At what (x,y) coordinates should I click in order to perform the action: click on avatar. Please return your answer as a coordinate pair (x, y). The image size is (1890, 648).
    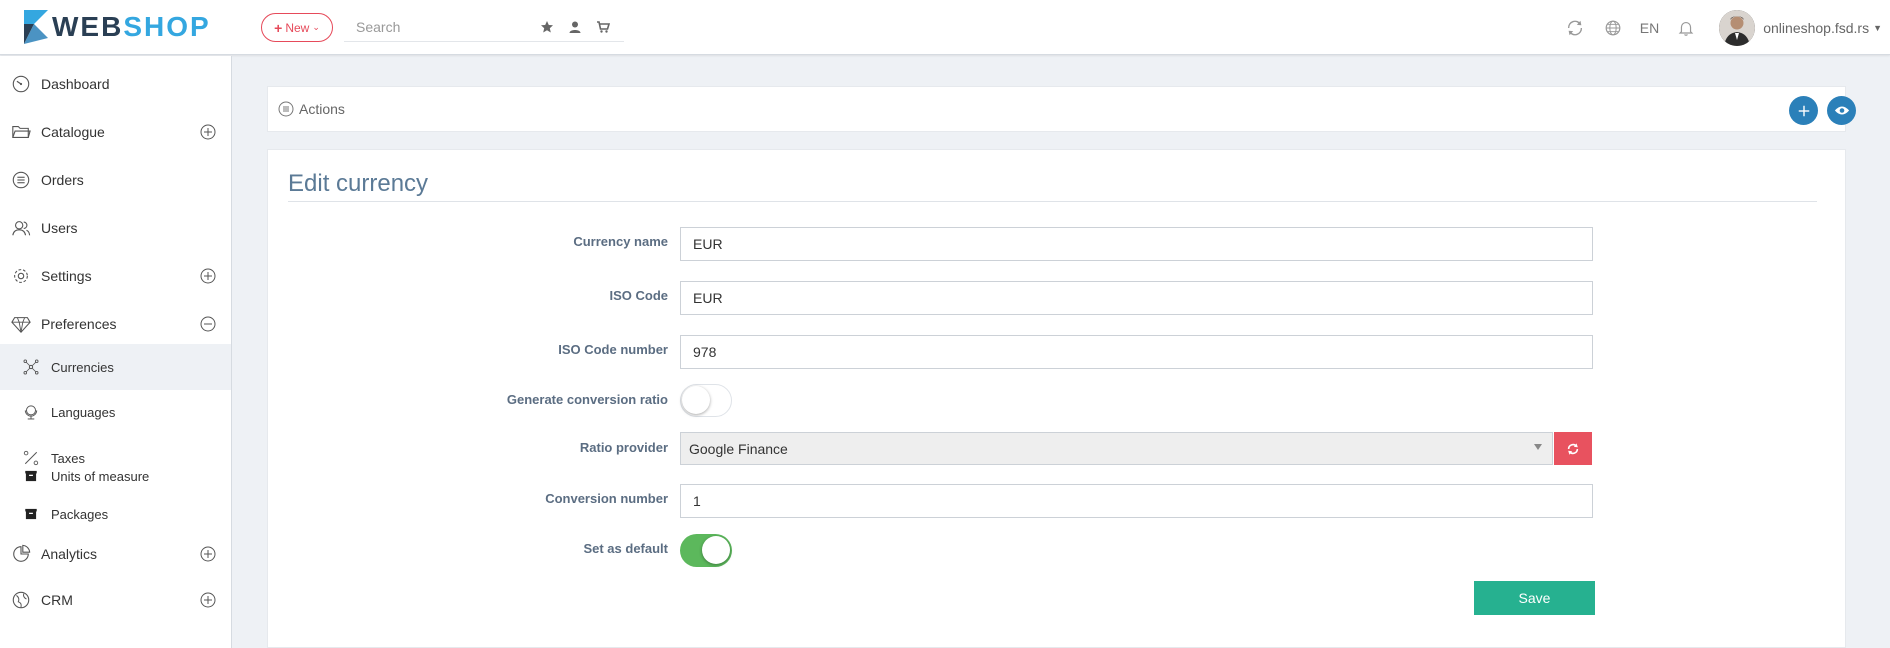
    Looking at the image, I should click on (1737, 27).